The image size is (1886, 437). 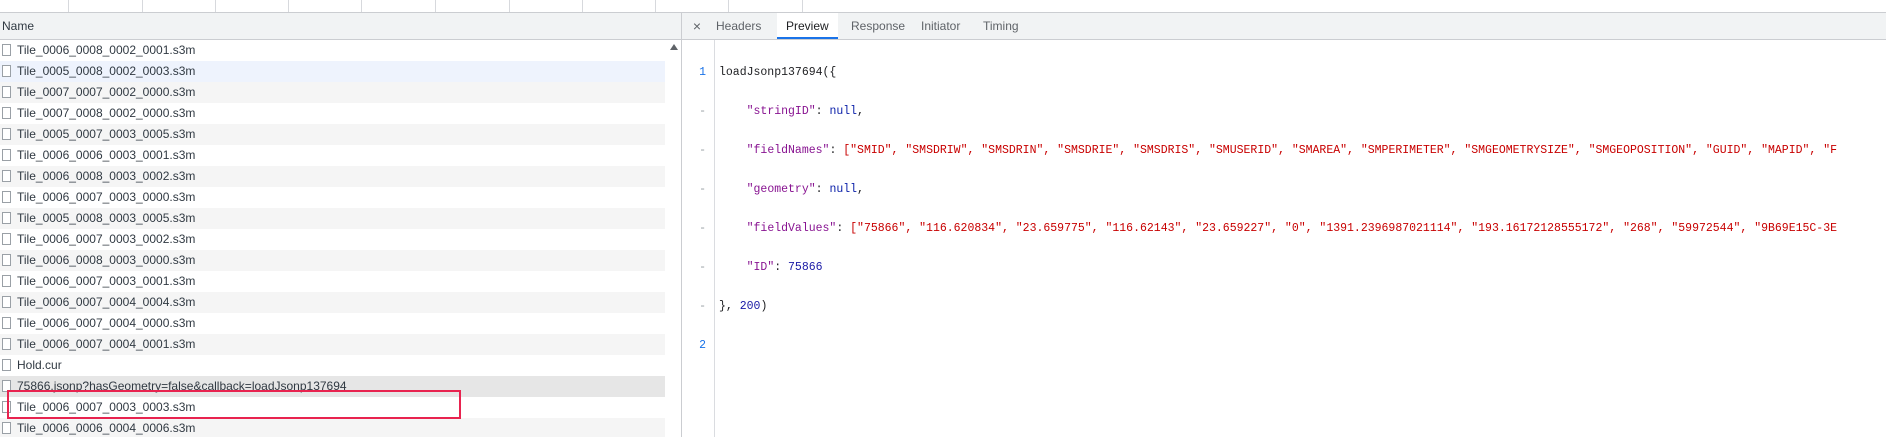 What do you see at coordinates (943, 6) in the screenshot?
I see `network-overview-timeline` at bounding box center [943, 6].